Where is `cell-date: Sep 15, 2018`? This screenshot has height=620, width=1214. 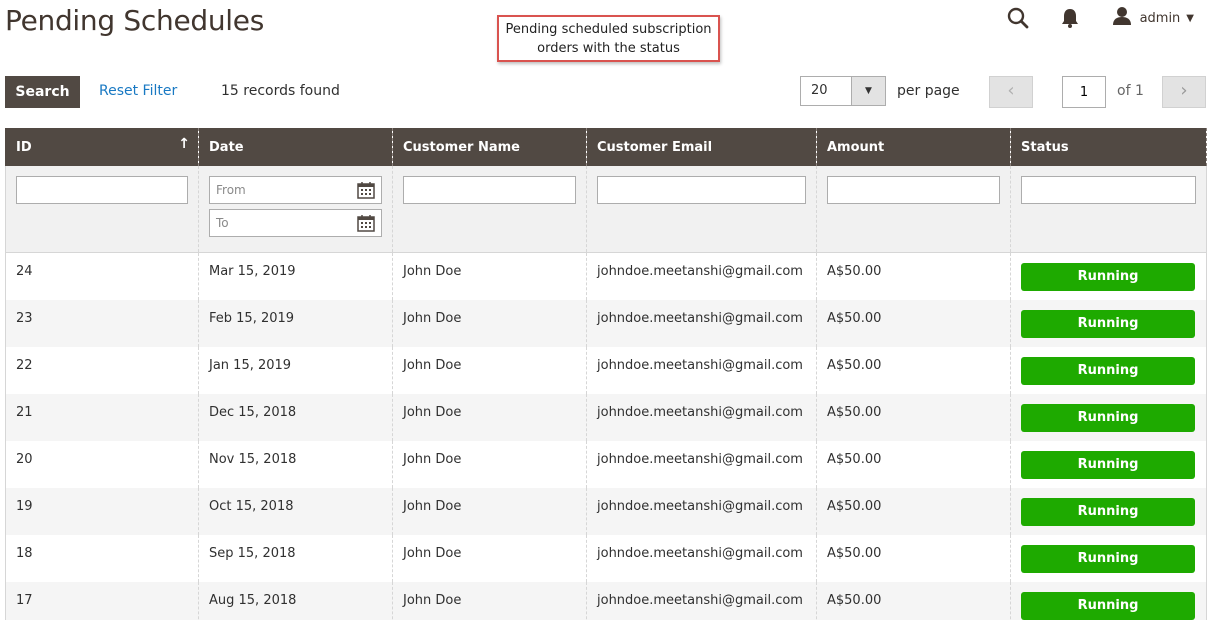
cell-date: Sep 15, 2018 is located at coordinates (295, 558).